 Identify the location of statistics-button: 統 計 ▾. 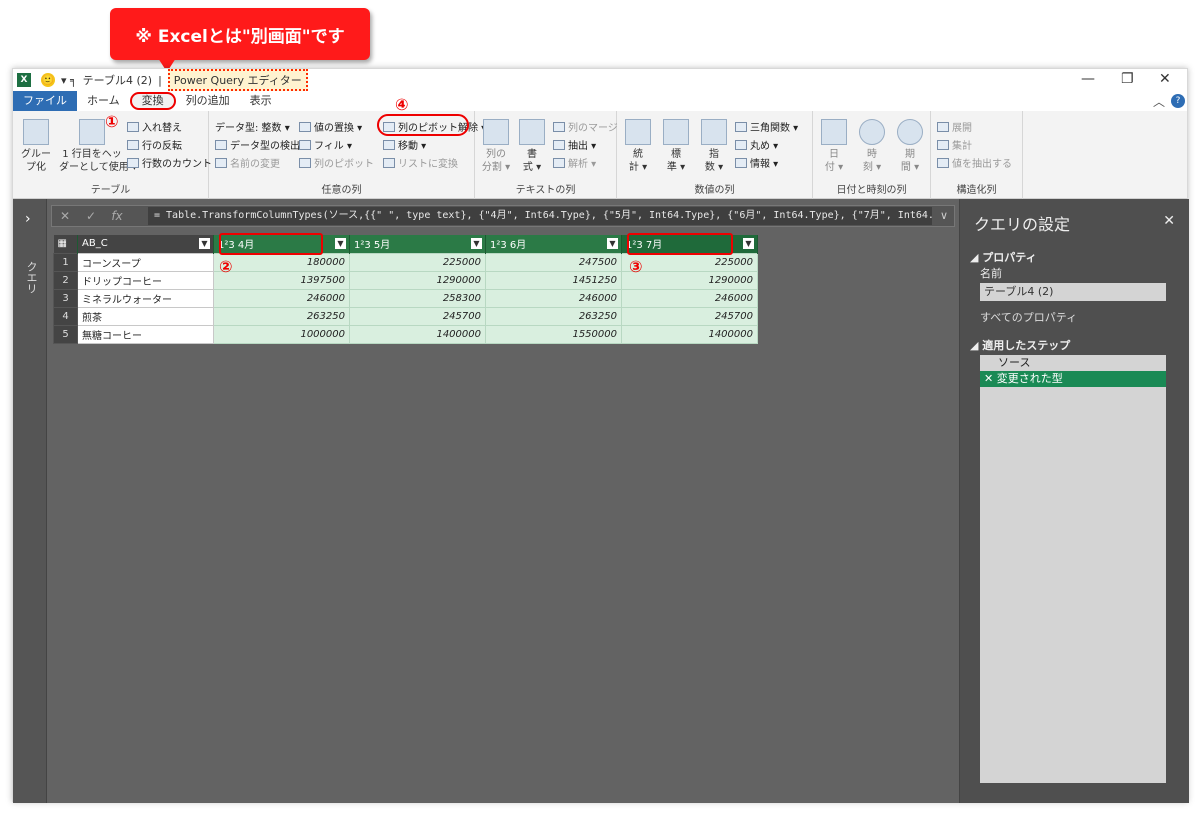
(638, 146).